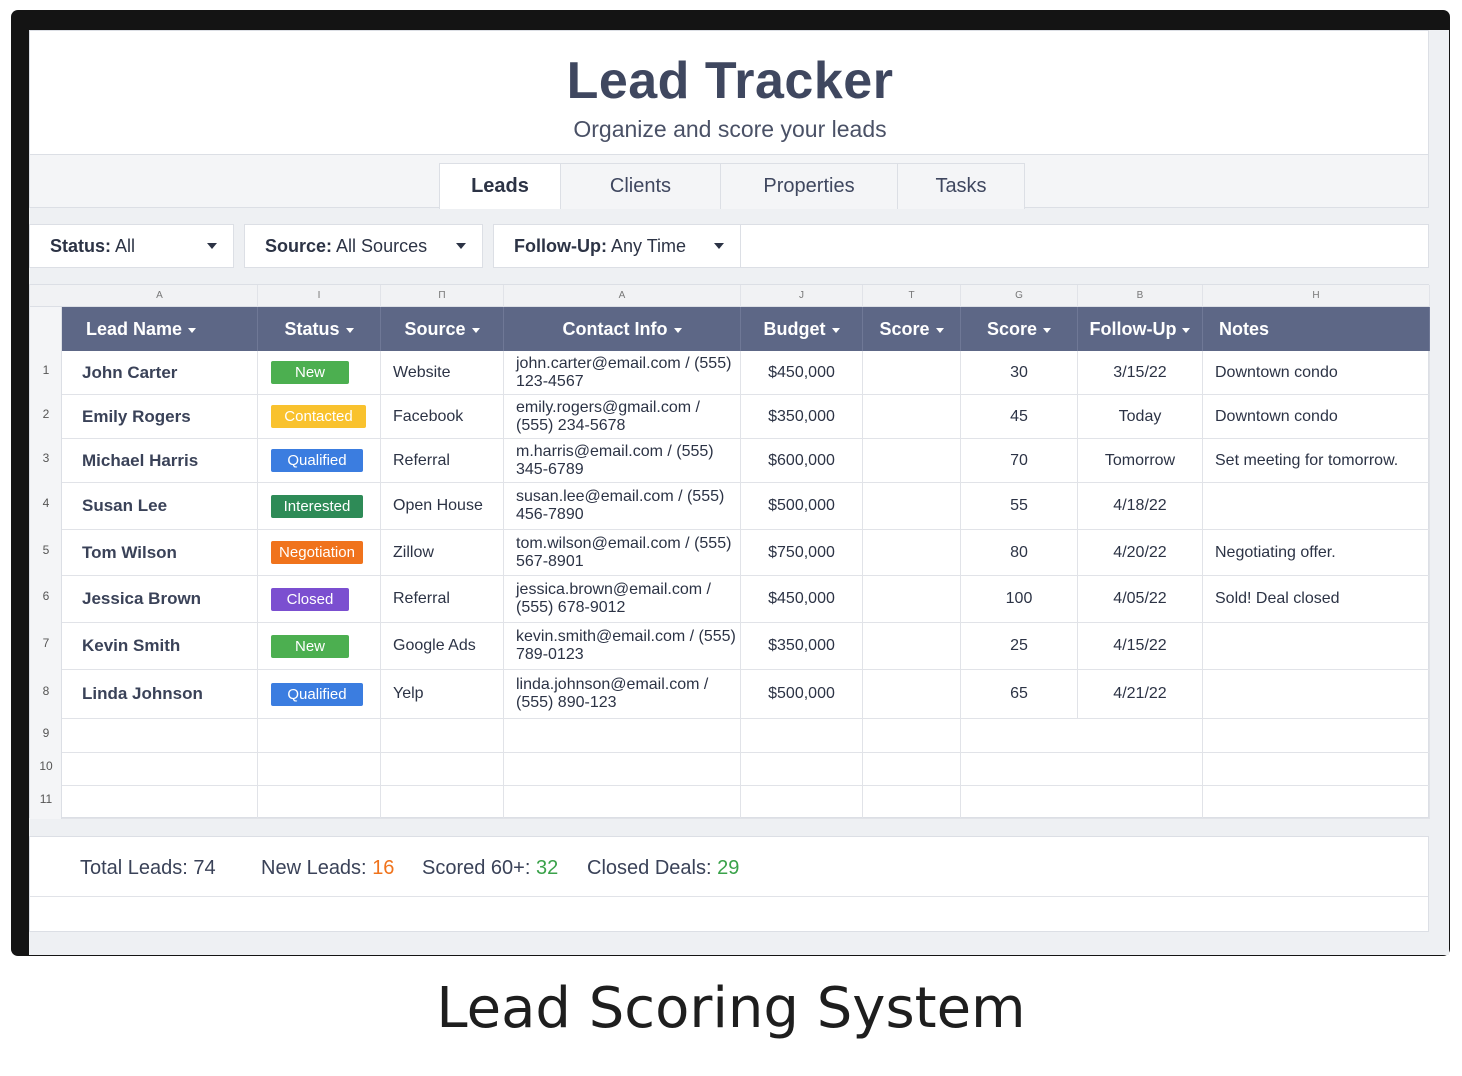 The height and width of the screenshot is (1076, 1462). What do you see at coordinates (1019, 372) in the screenshot?
I see `table-cell: 30` at bounding box center [1019, 372].